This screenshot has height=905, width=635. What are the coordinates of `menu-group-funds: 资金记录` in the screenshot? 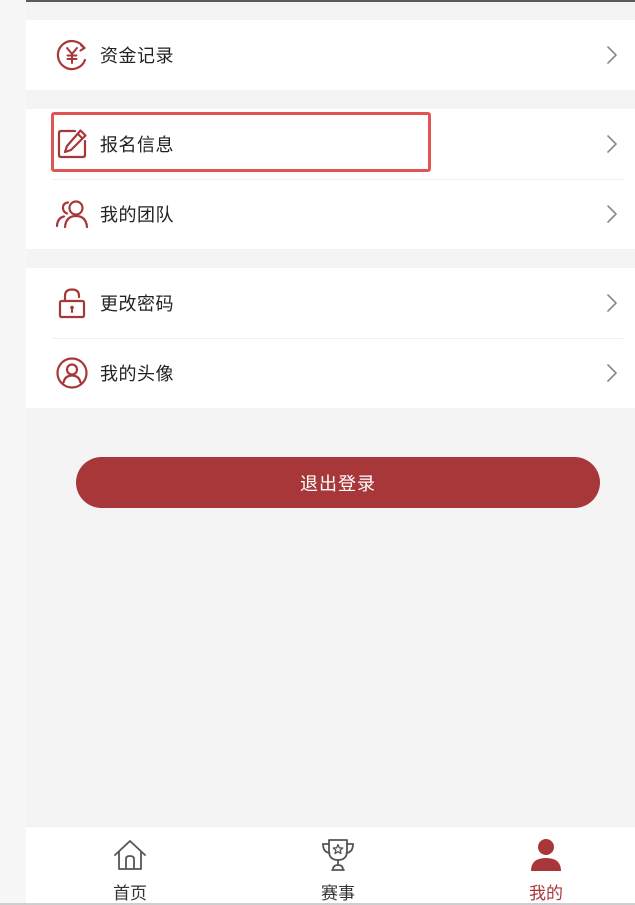 It's located at (330, 55).